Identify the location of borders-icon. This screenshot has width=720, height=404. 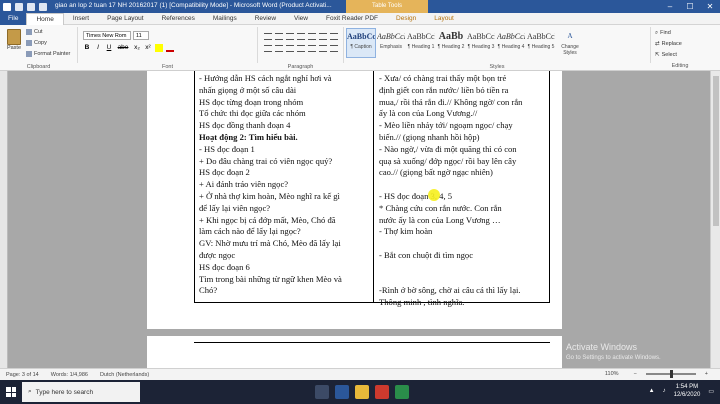
(334, 48).